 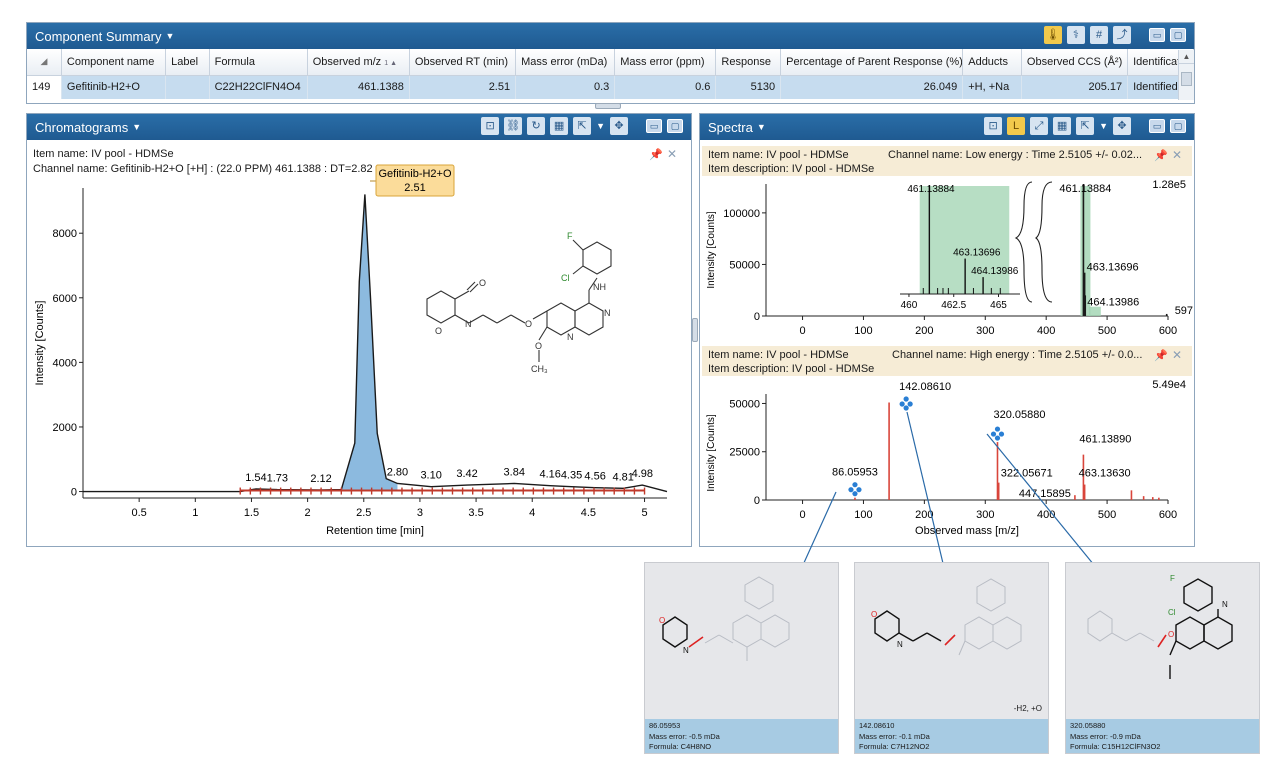 I want to click on column-header: Response, so click(x=748, y=62).